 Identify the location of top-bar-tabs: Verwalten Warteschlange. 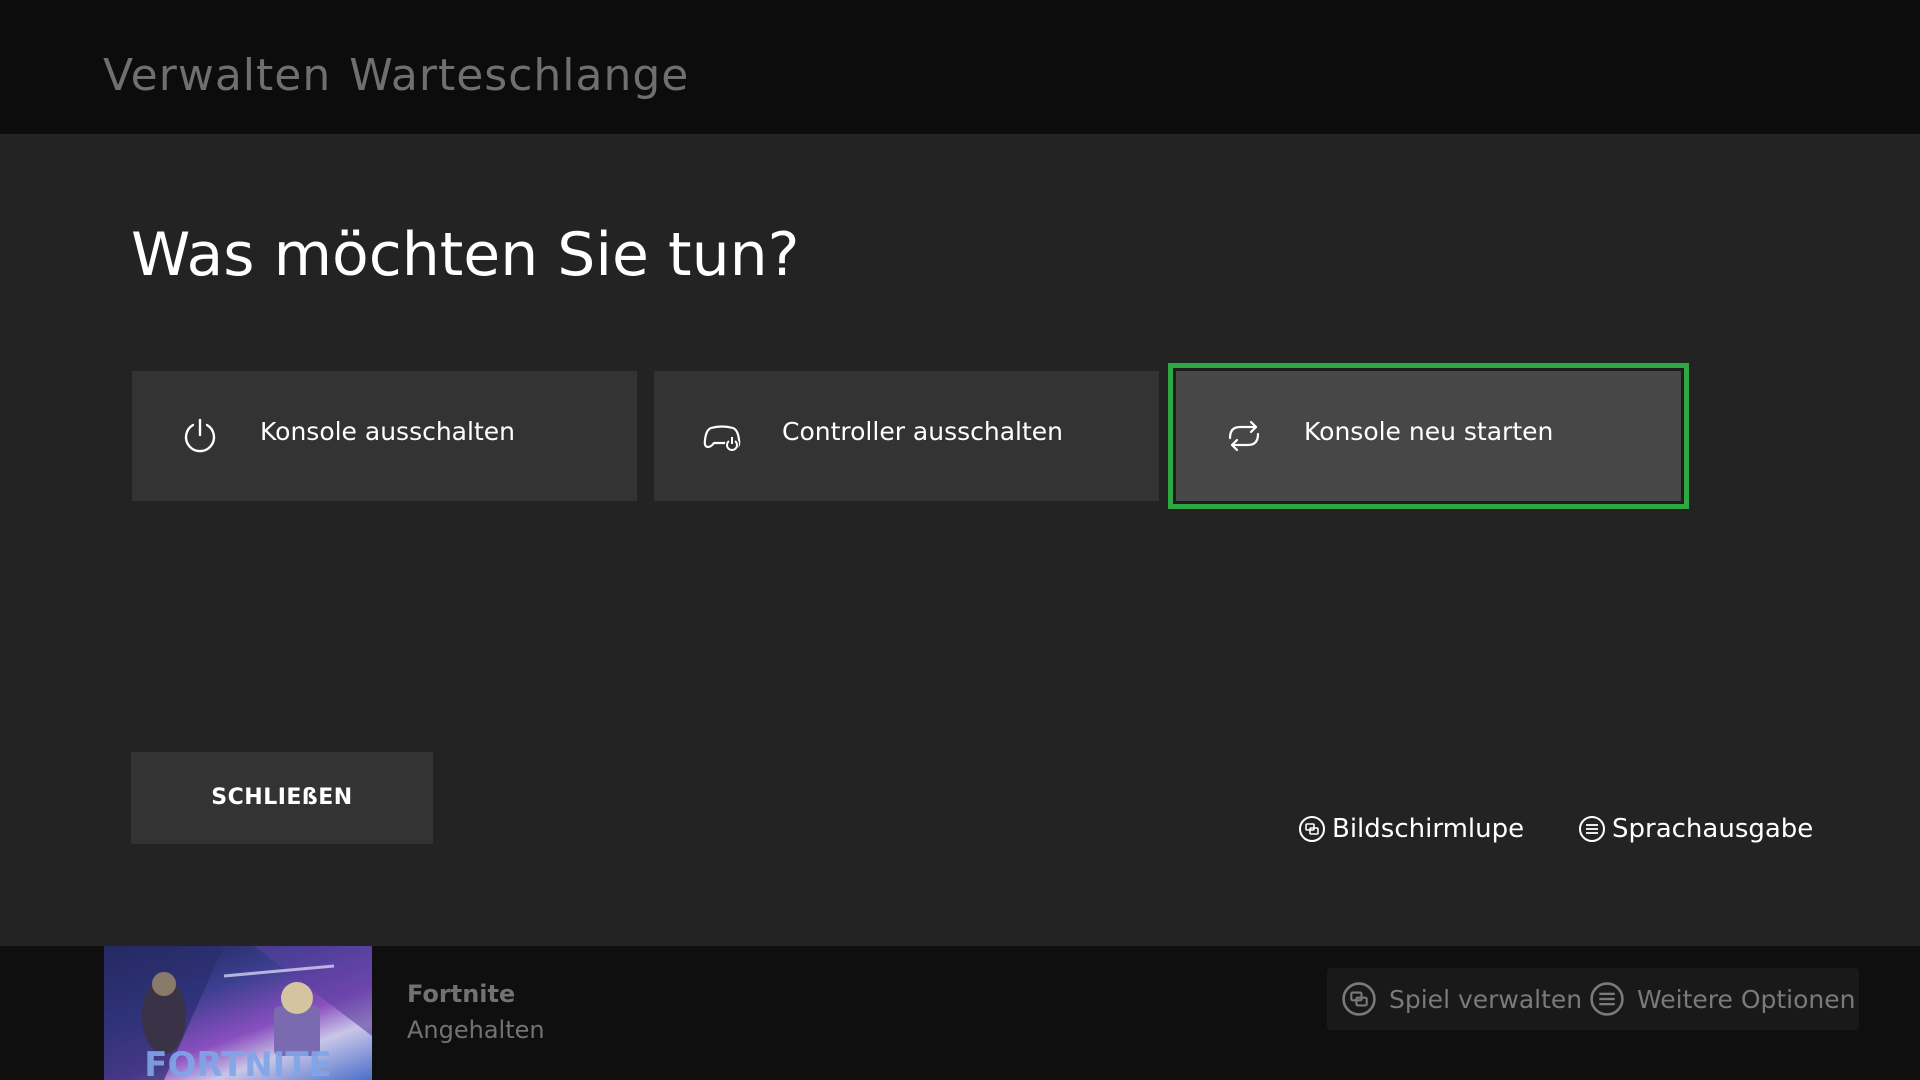
(405, 75).